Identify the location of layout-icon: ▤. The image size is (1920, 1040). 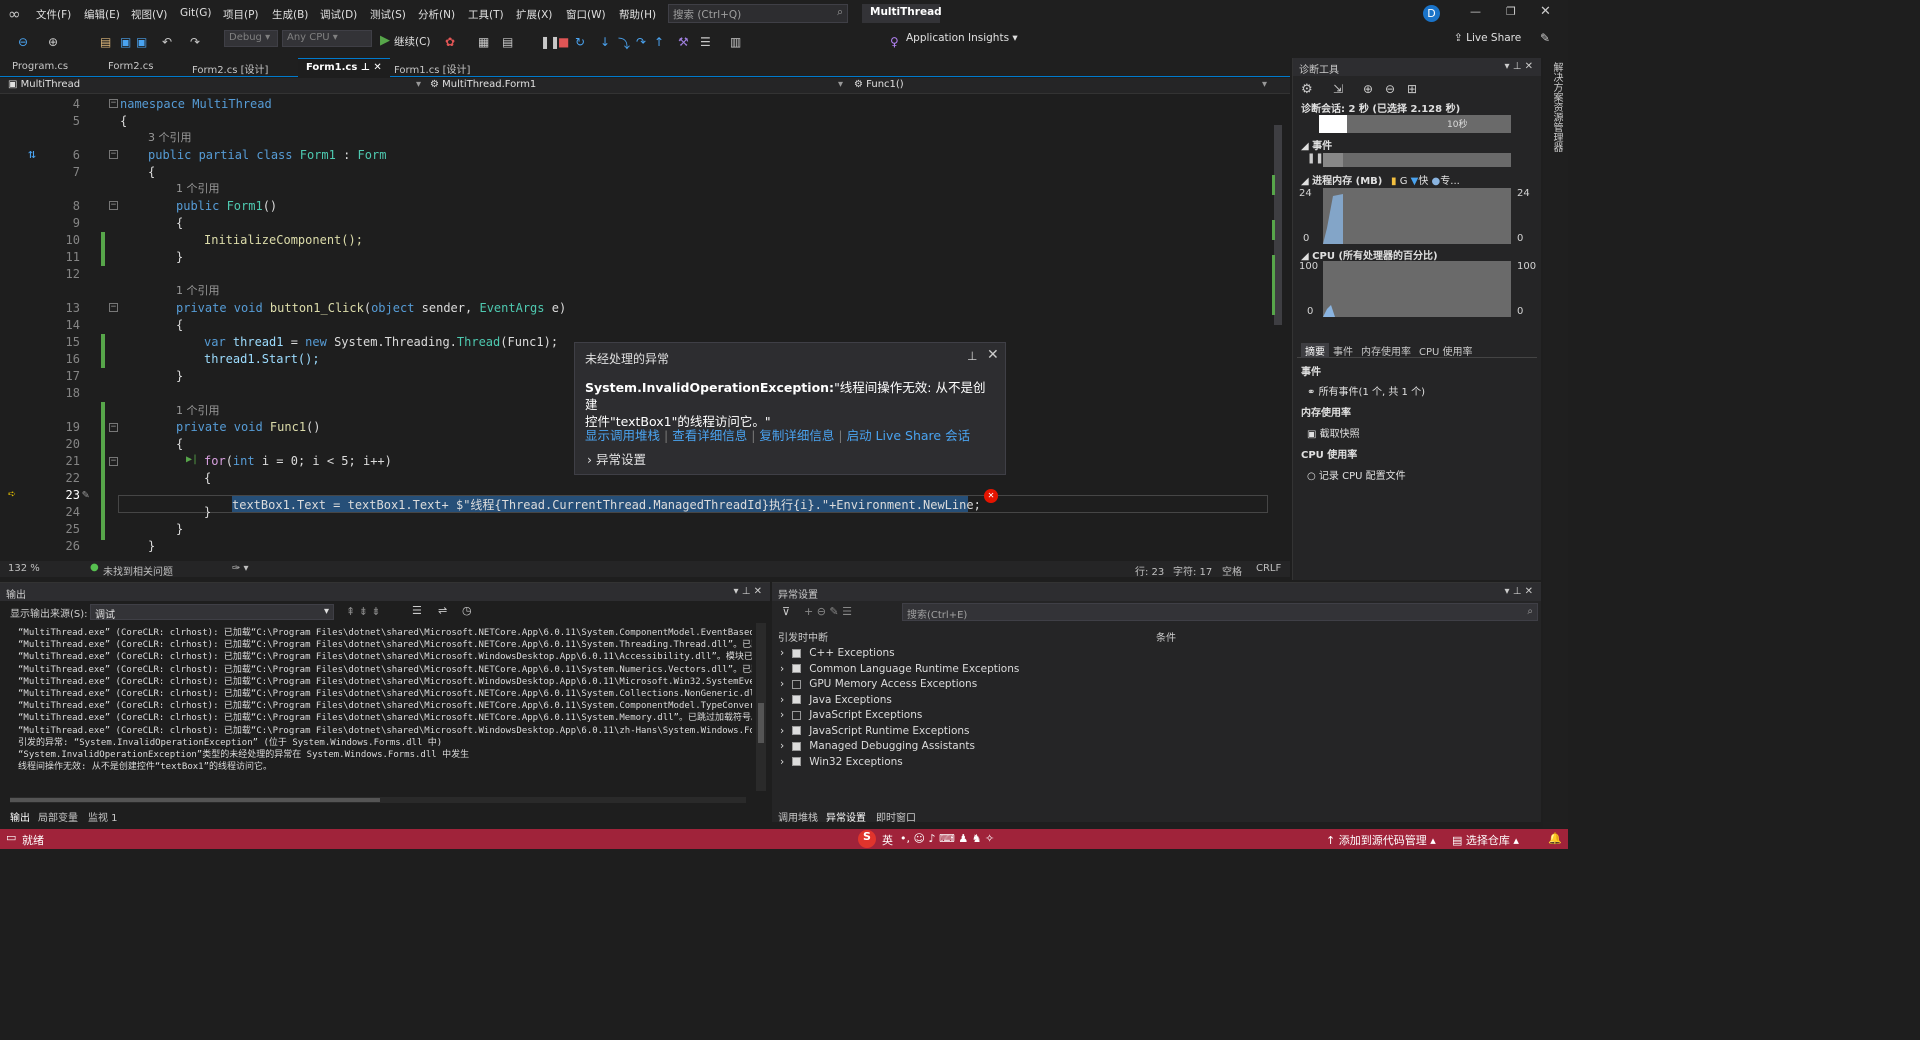
(507, 42).